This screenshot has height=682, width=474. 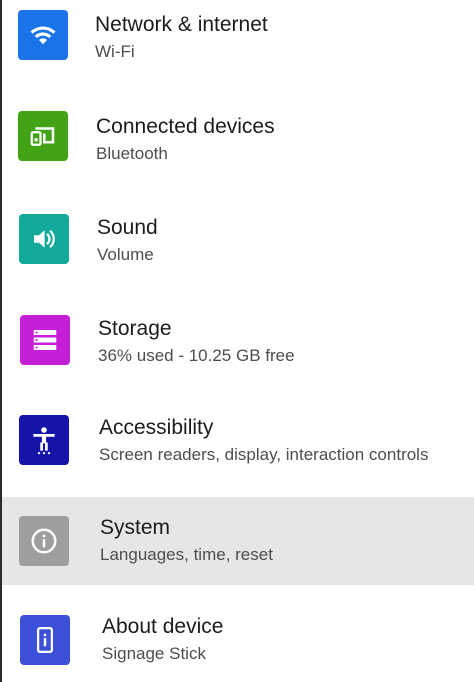 I want to click on settings-item-connected-devices: Connected devices Bluetooth, so click(x=238, y=132).